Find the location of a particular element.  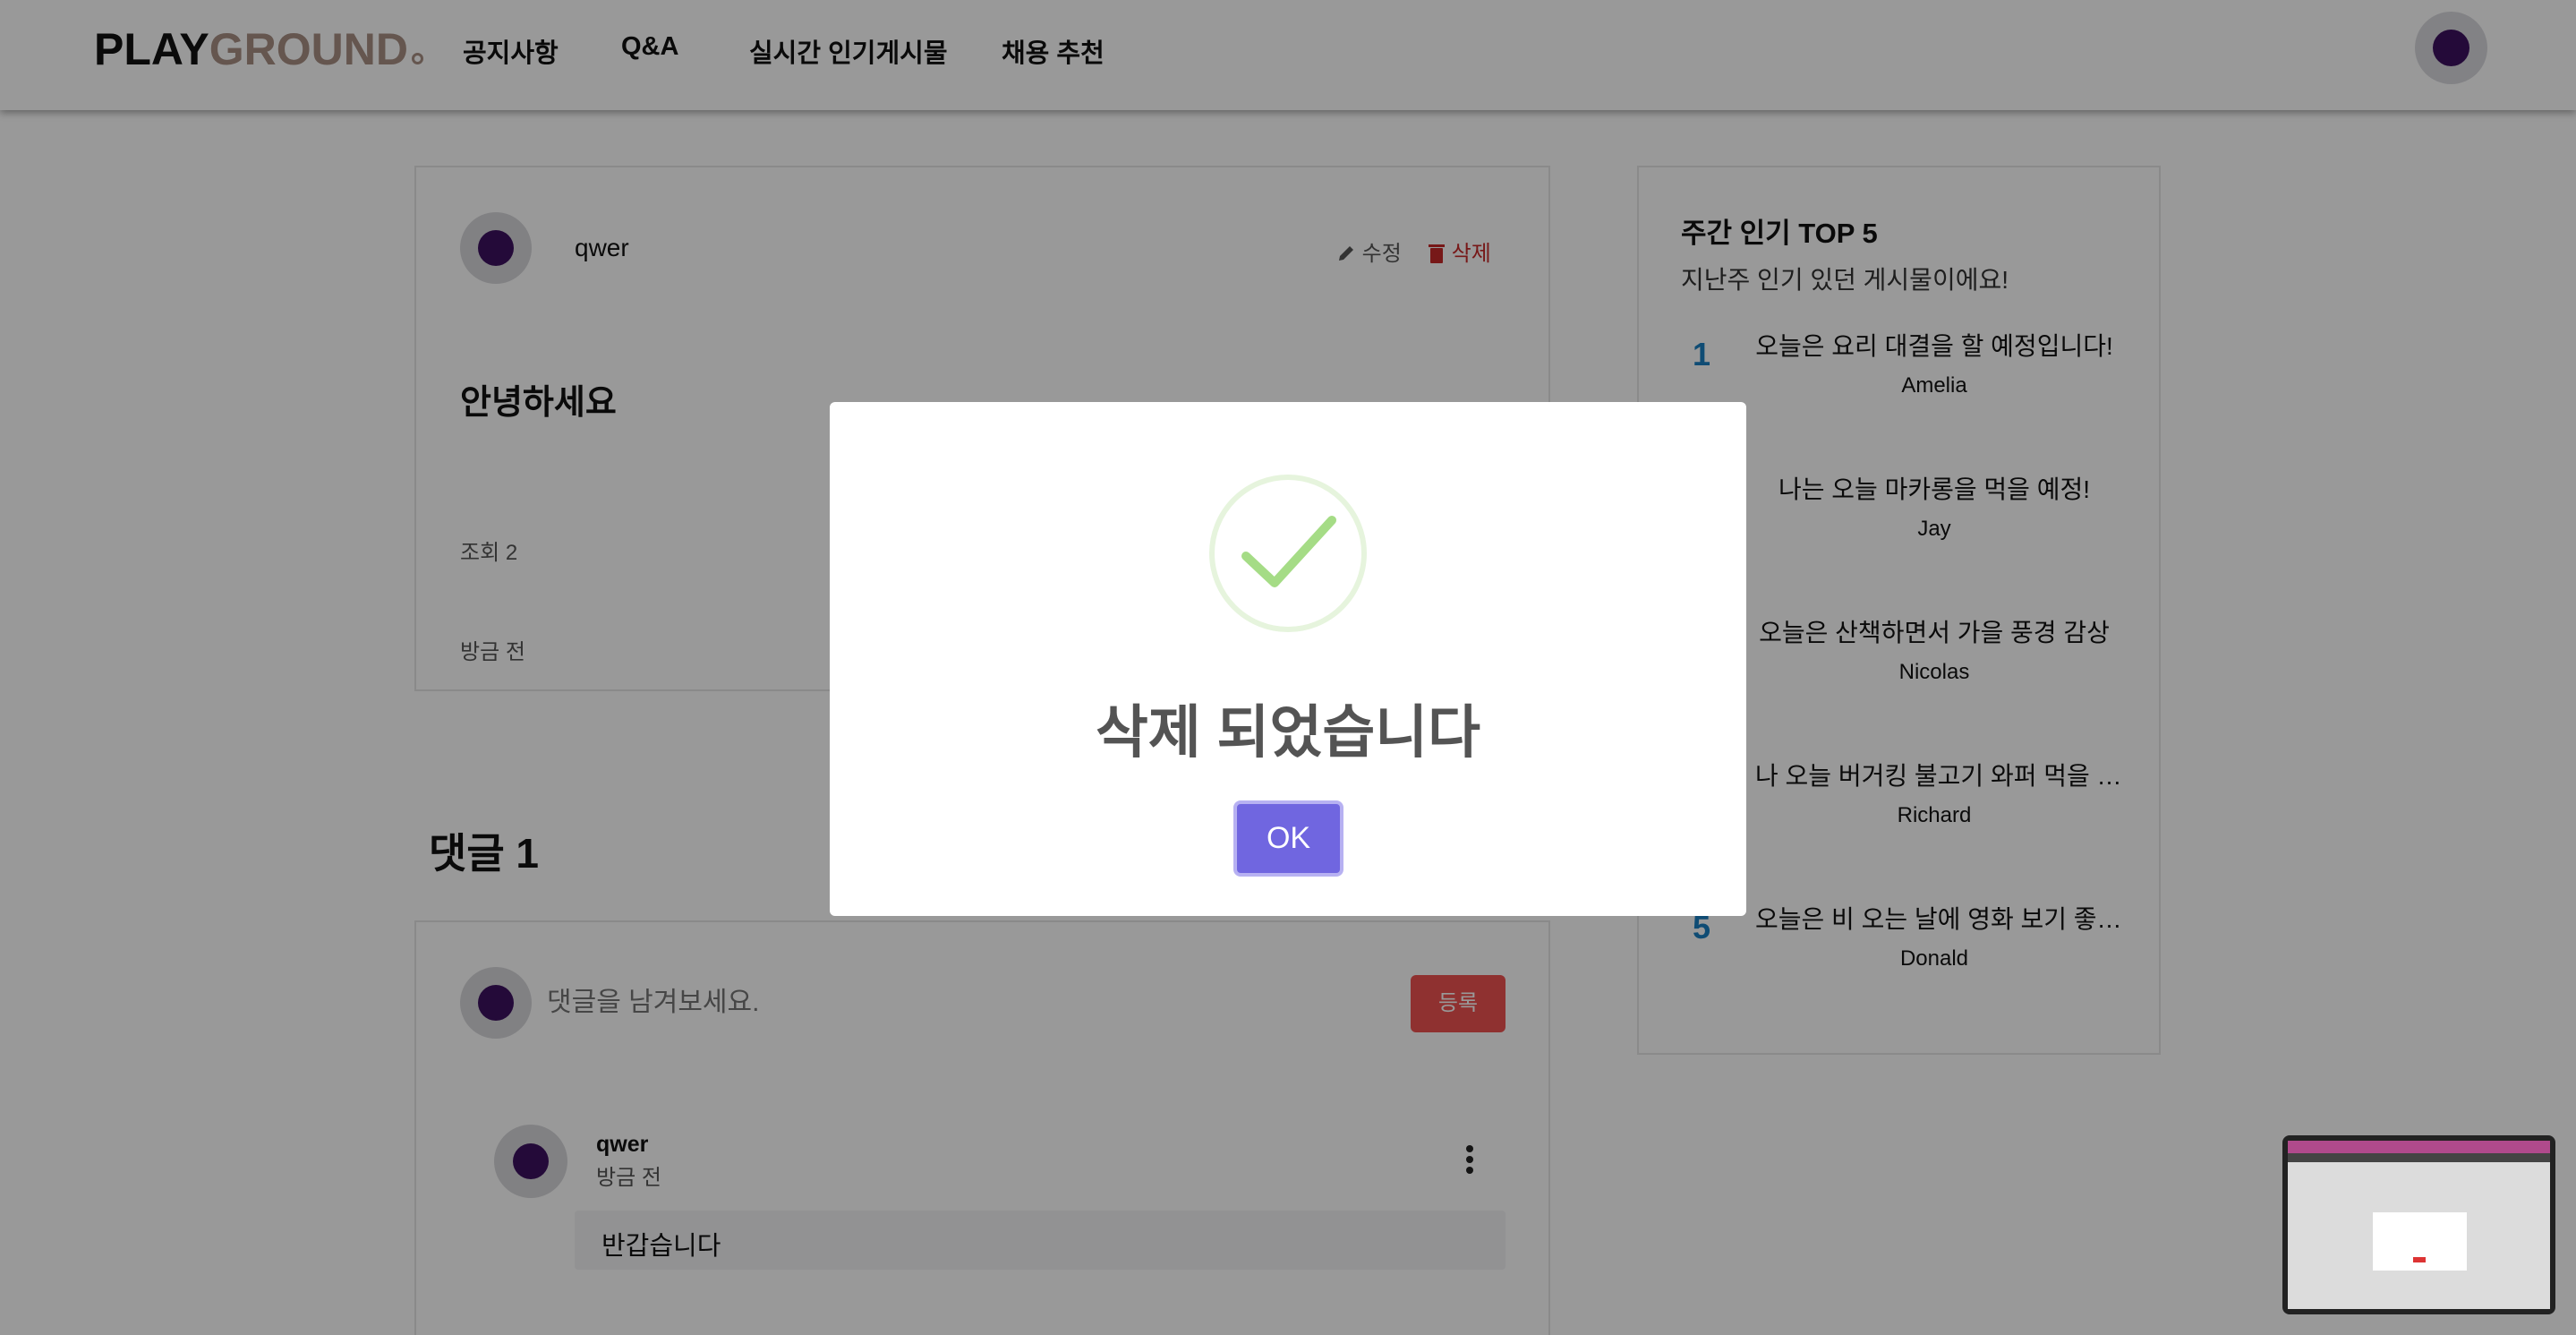

dialog-message: 삭제 되었습니다 is located at coordinates (1288, 732).